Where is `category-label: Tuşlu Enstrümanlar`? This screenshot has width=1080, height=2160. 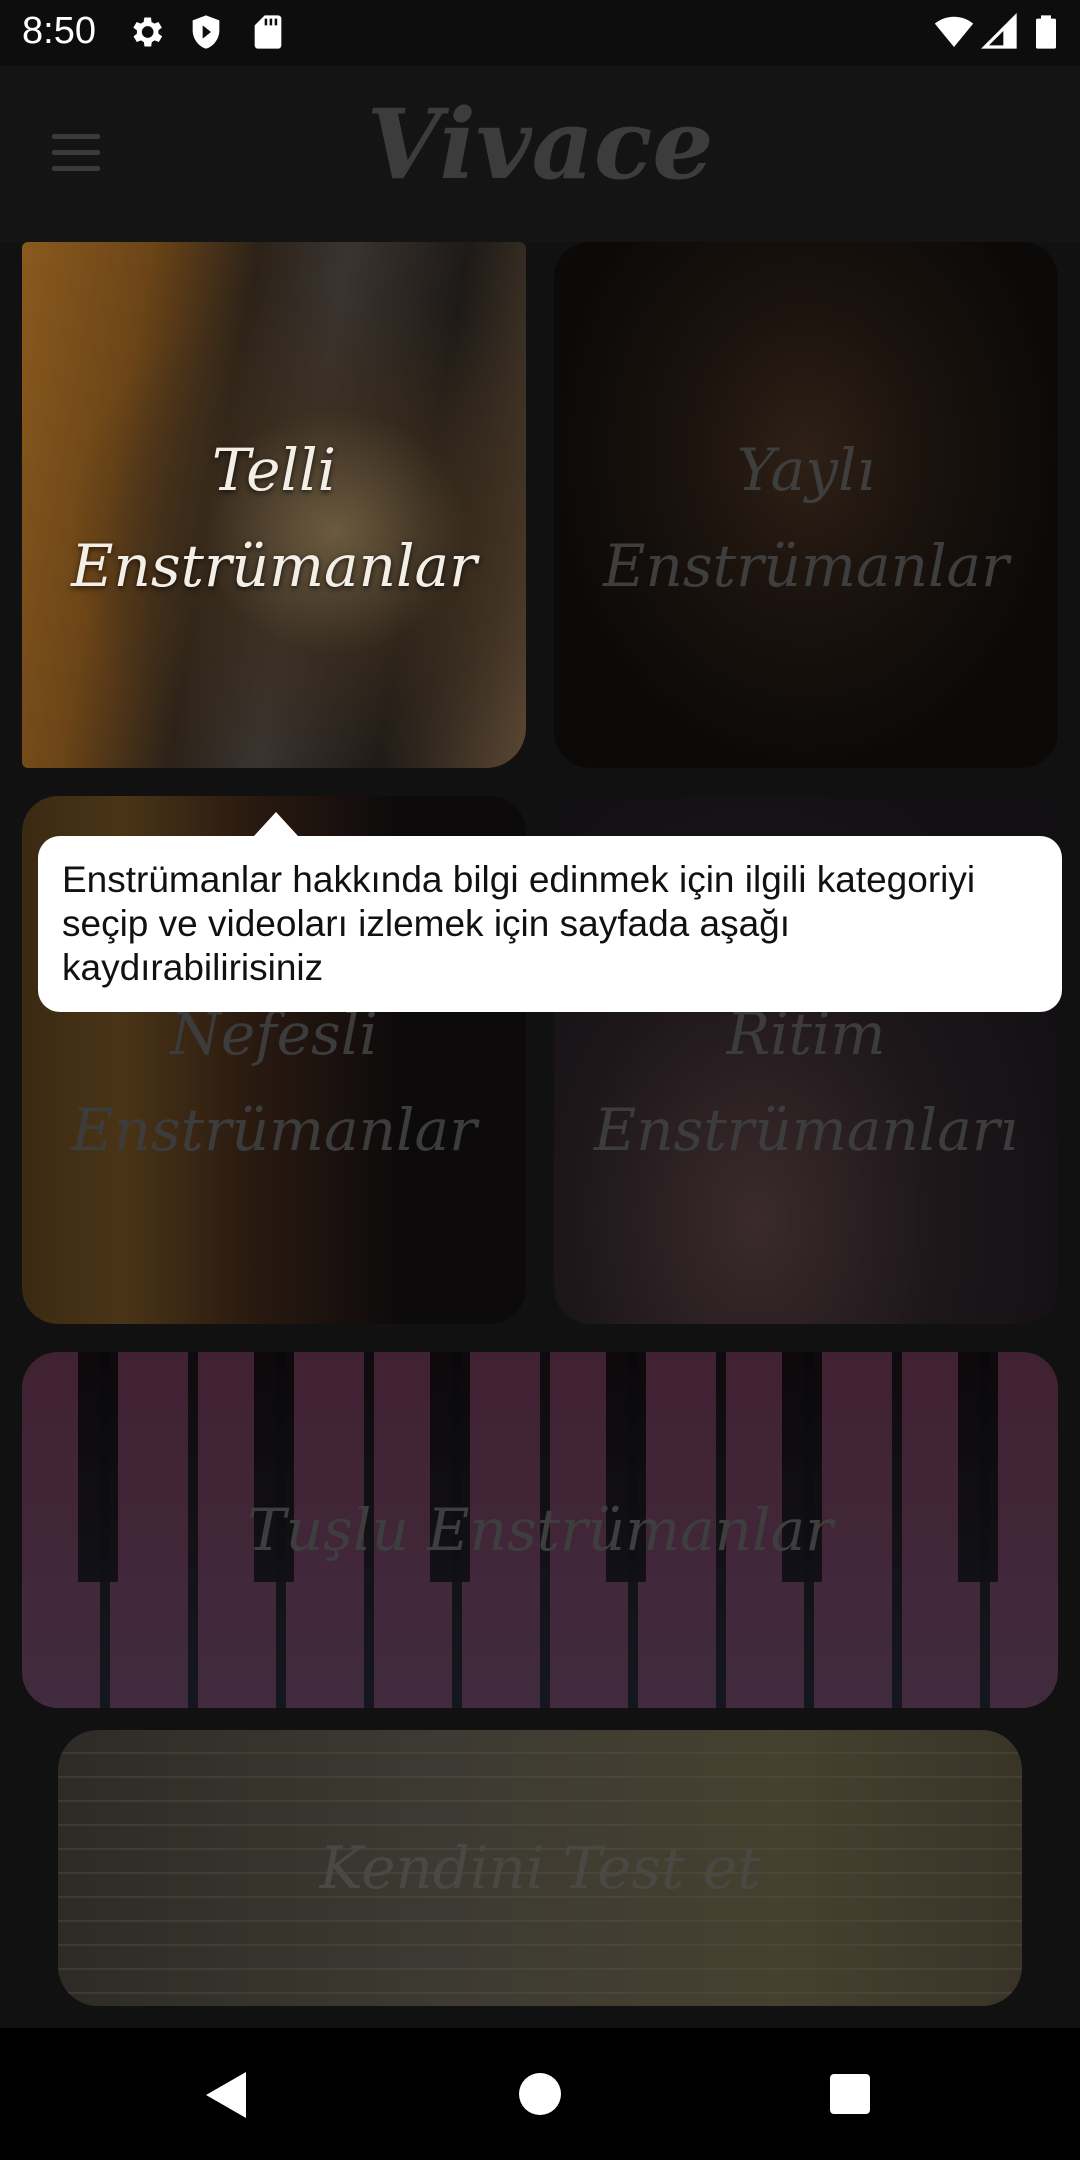 category-label: Tuşlu Enstrümanlar is located at coordinates (540, 1530).